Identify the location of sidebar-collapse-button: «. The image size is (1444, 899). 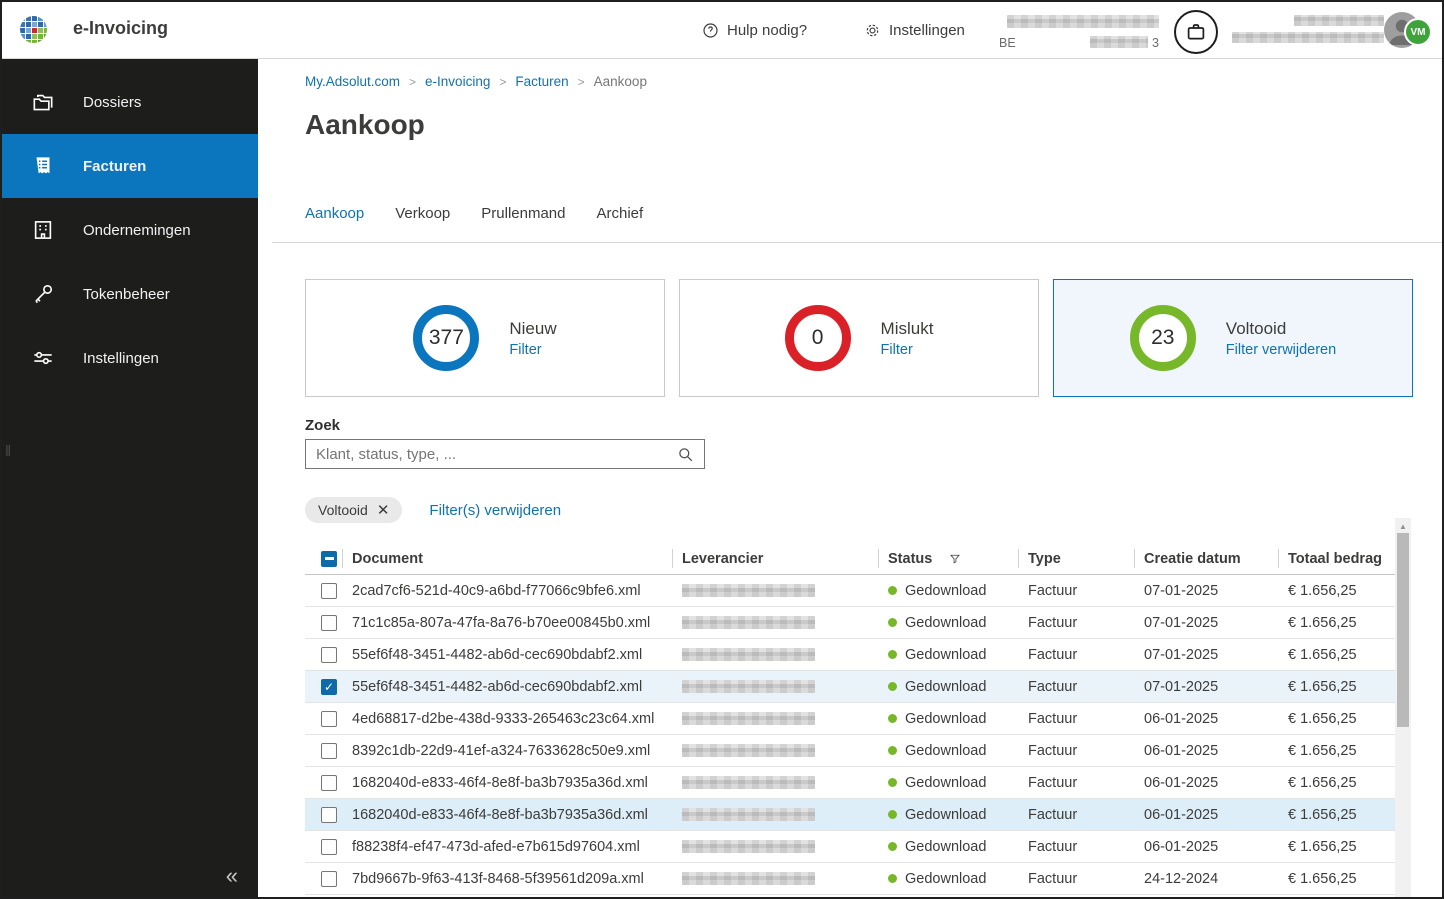
(232, 876).